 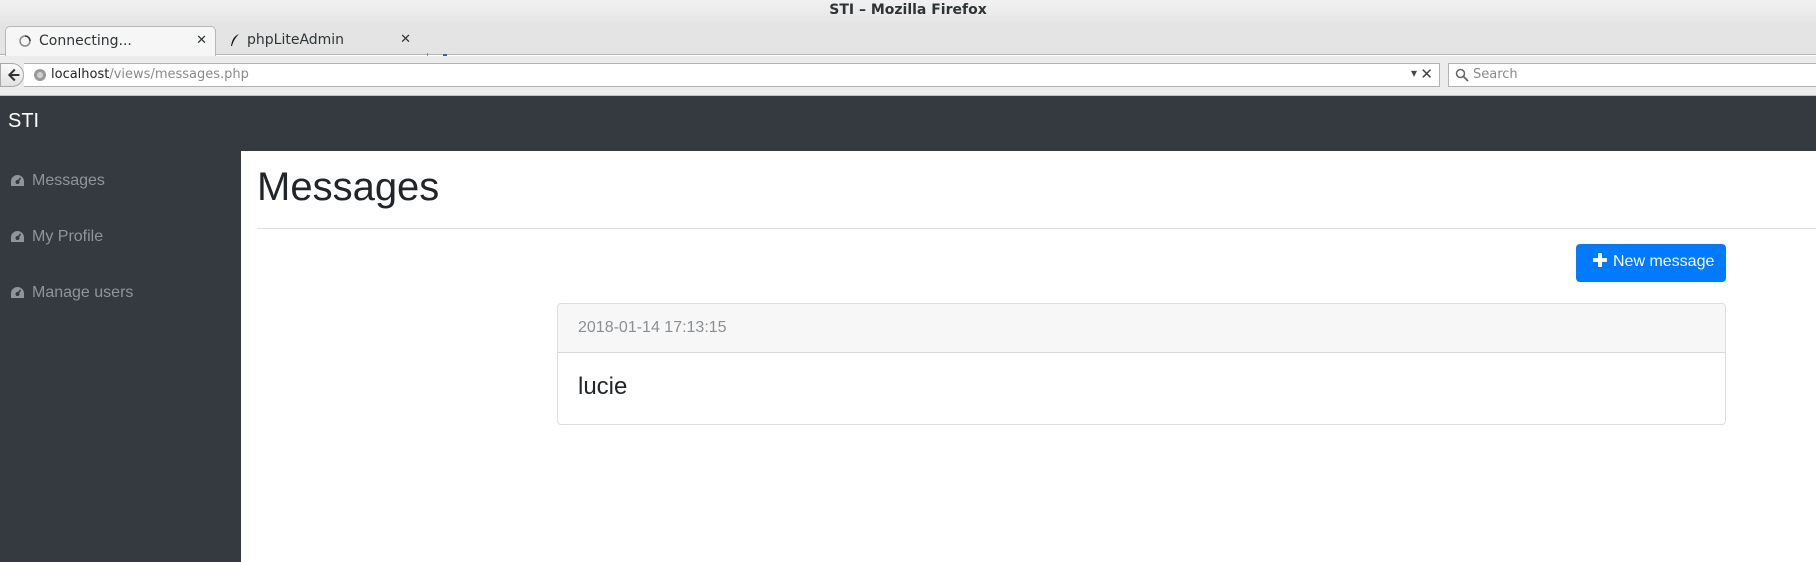 What do you see at coordinates (23, 121) in the screenshot?
I see `brand-link: STI` at bounding box center [23, 121].